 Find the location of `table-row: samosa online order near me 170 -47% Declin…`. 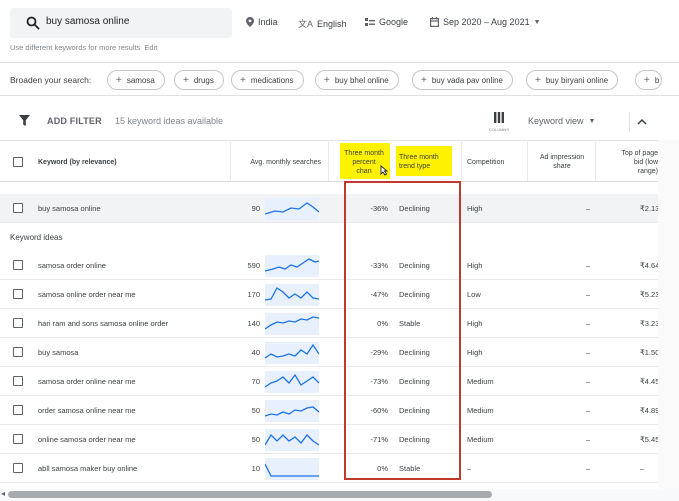

table-row: samosa online order near me 170 -47% Declin… is located at coordinates (339, 294).